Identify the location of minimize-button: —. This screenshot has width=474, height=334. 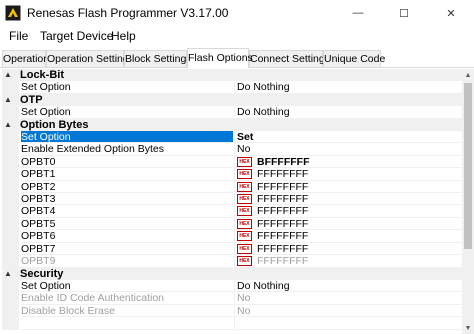
(358, 13).